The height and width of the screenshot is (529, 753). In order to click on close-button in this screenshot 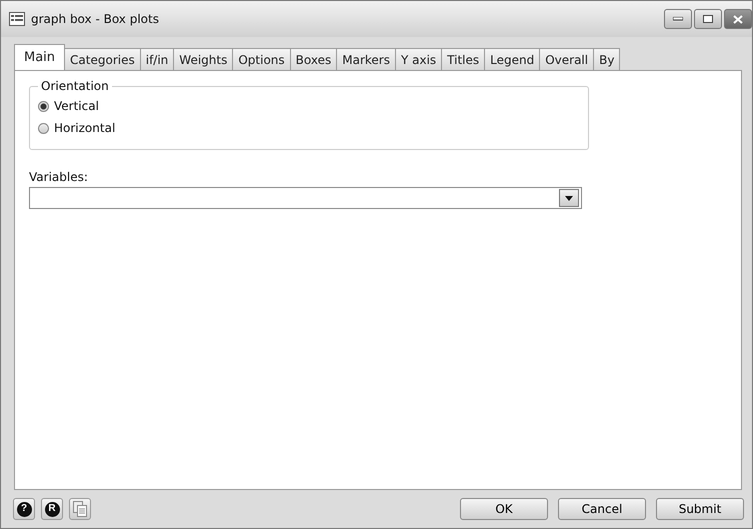, I will do `click(738, 19)`.